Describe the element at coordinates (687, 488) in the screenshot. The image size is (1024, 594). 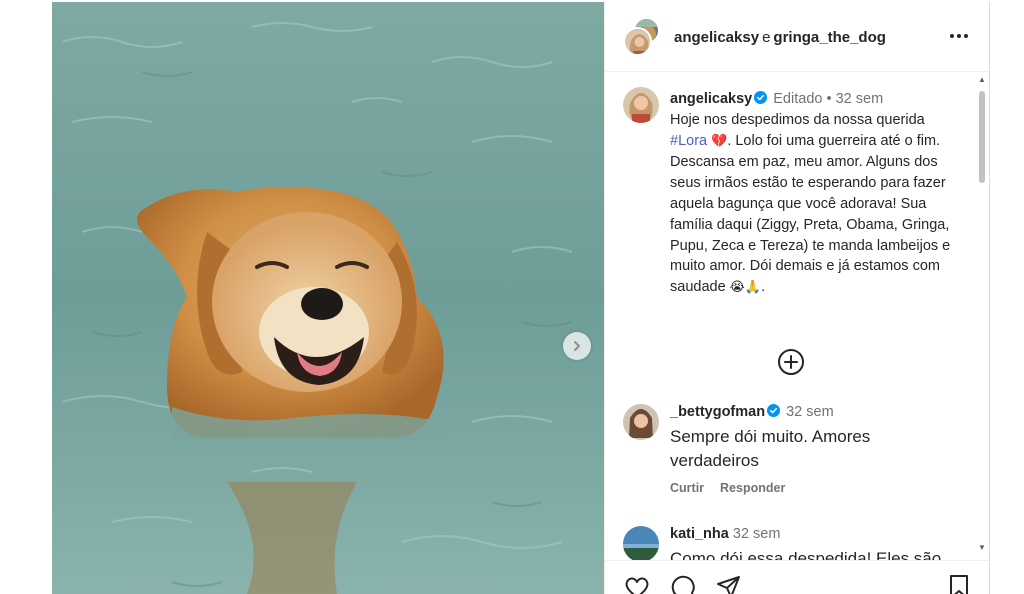
I see `like-comment-button: Curtir` at that location.